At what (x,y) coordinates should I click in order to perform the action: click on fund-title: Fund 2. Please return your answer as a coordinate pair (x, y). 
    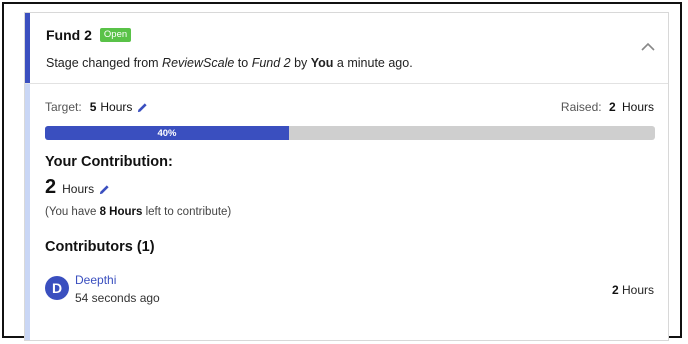
    Looking at the image, I should click on (69, 35).